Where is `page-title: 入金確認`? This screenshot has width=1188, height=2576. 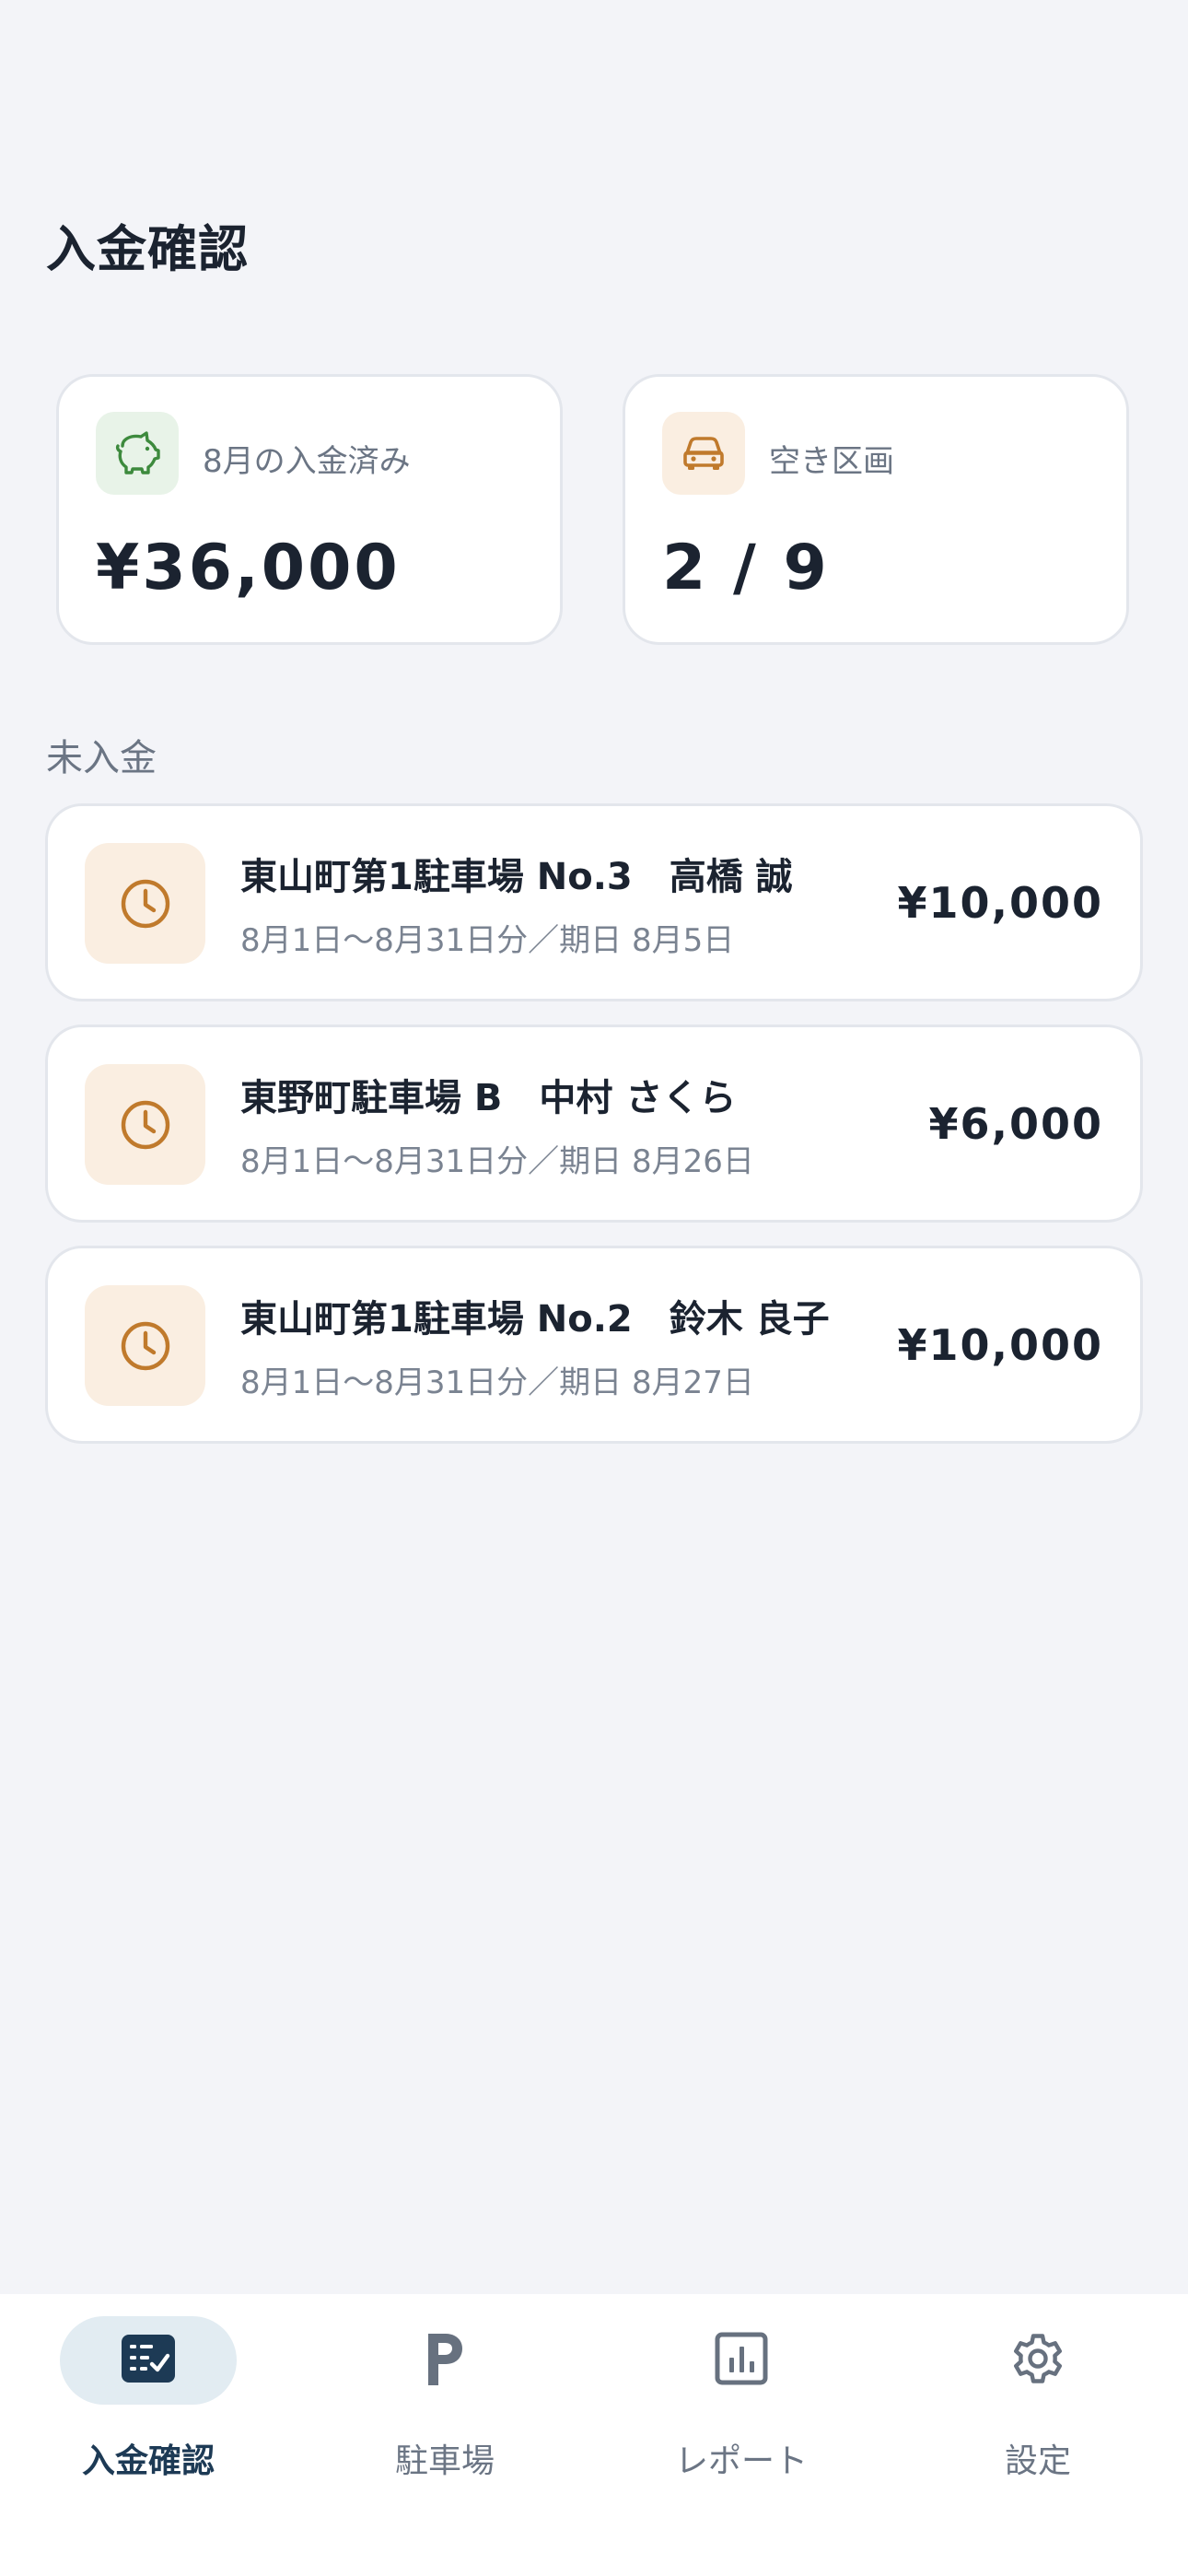 page-title: 入金確認 is located at coordinates (147, 249).